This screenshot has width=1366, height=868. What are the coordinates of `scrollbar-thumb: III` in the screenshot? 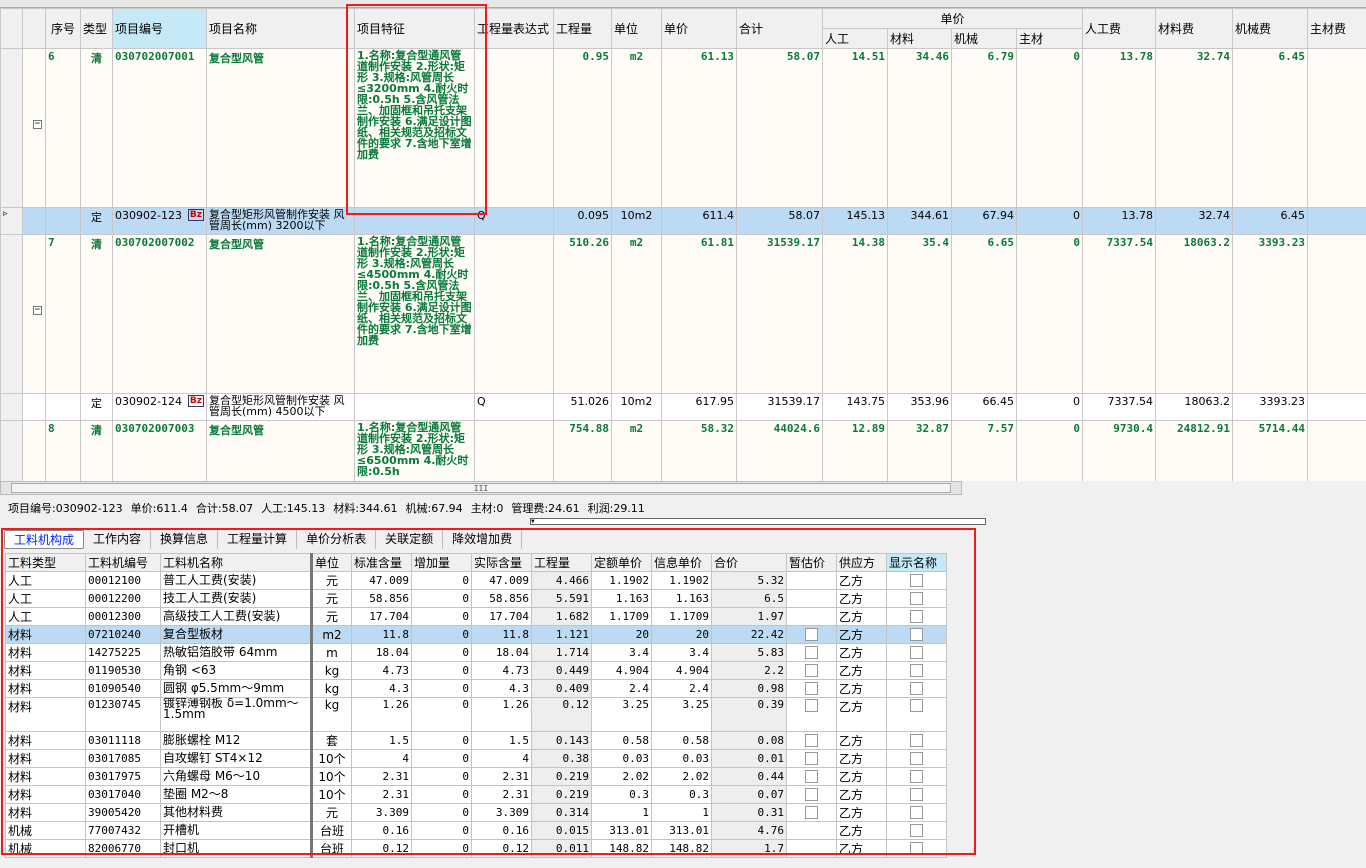 It's located at (481, 488).